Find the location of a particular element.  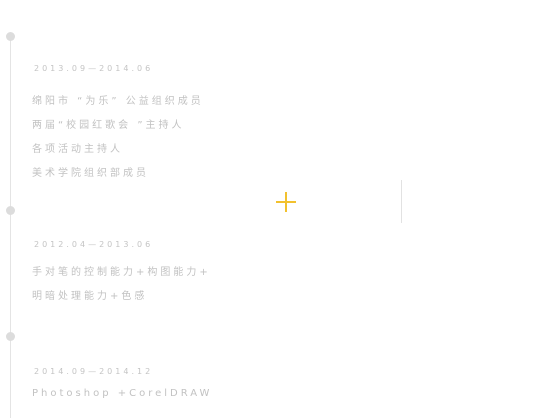

section-date: 2014.09—2014.12 is located at coordinates (94, 371).